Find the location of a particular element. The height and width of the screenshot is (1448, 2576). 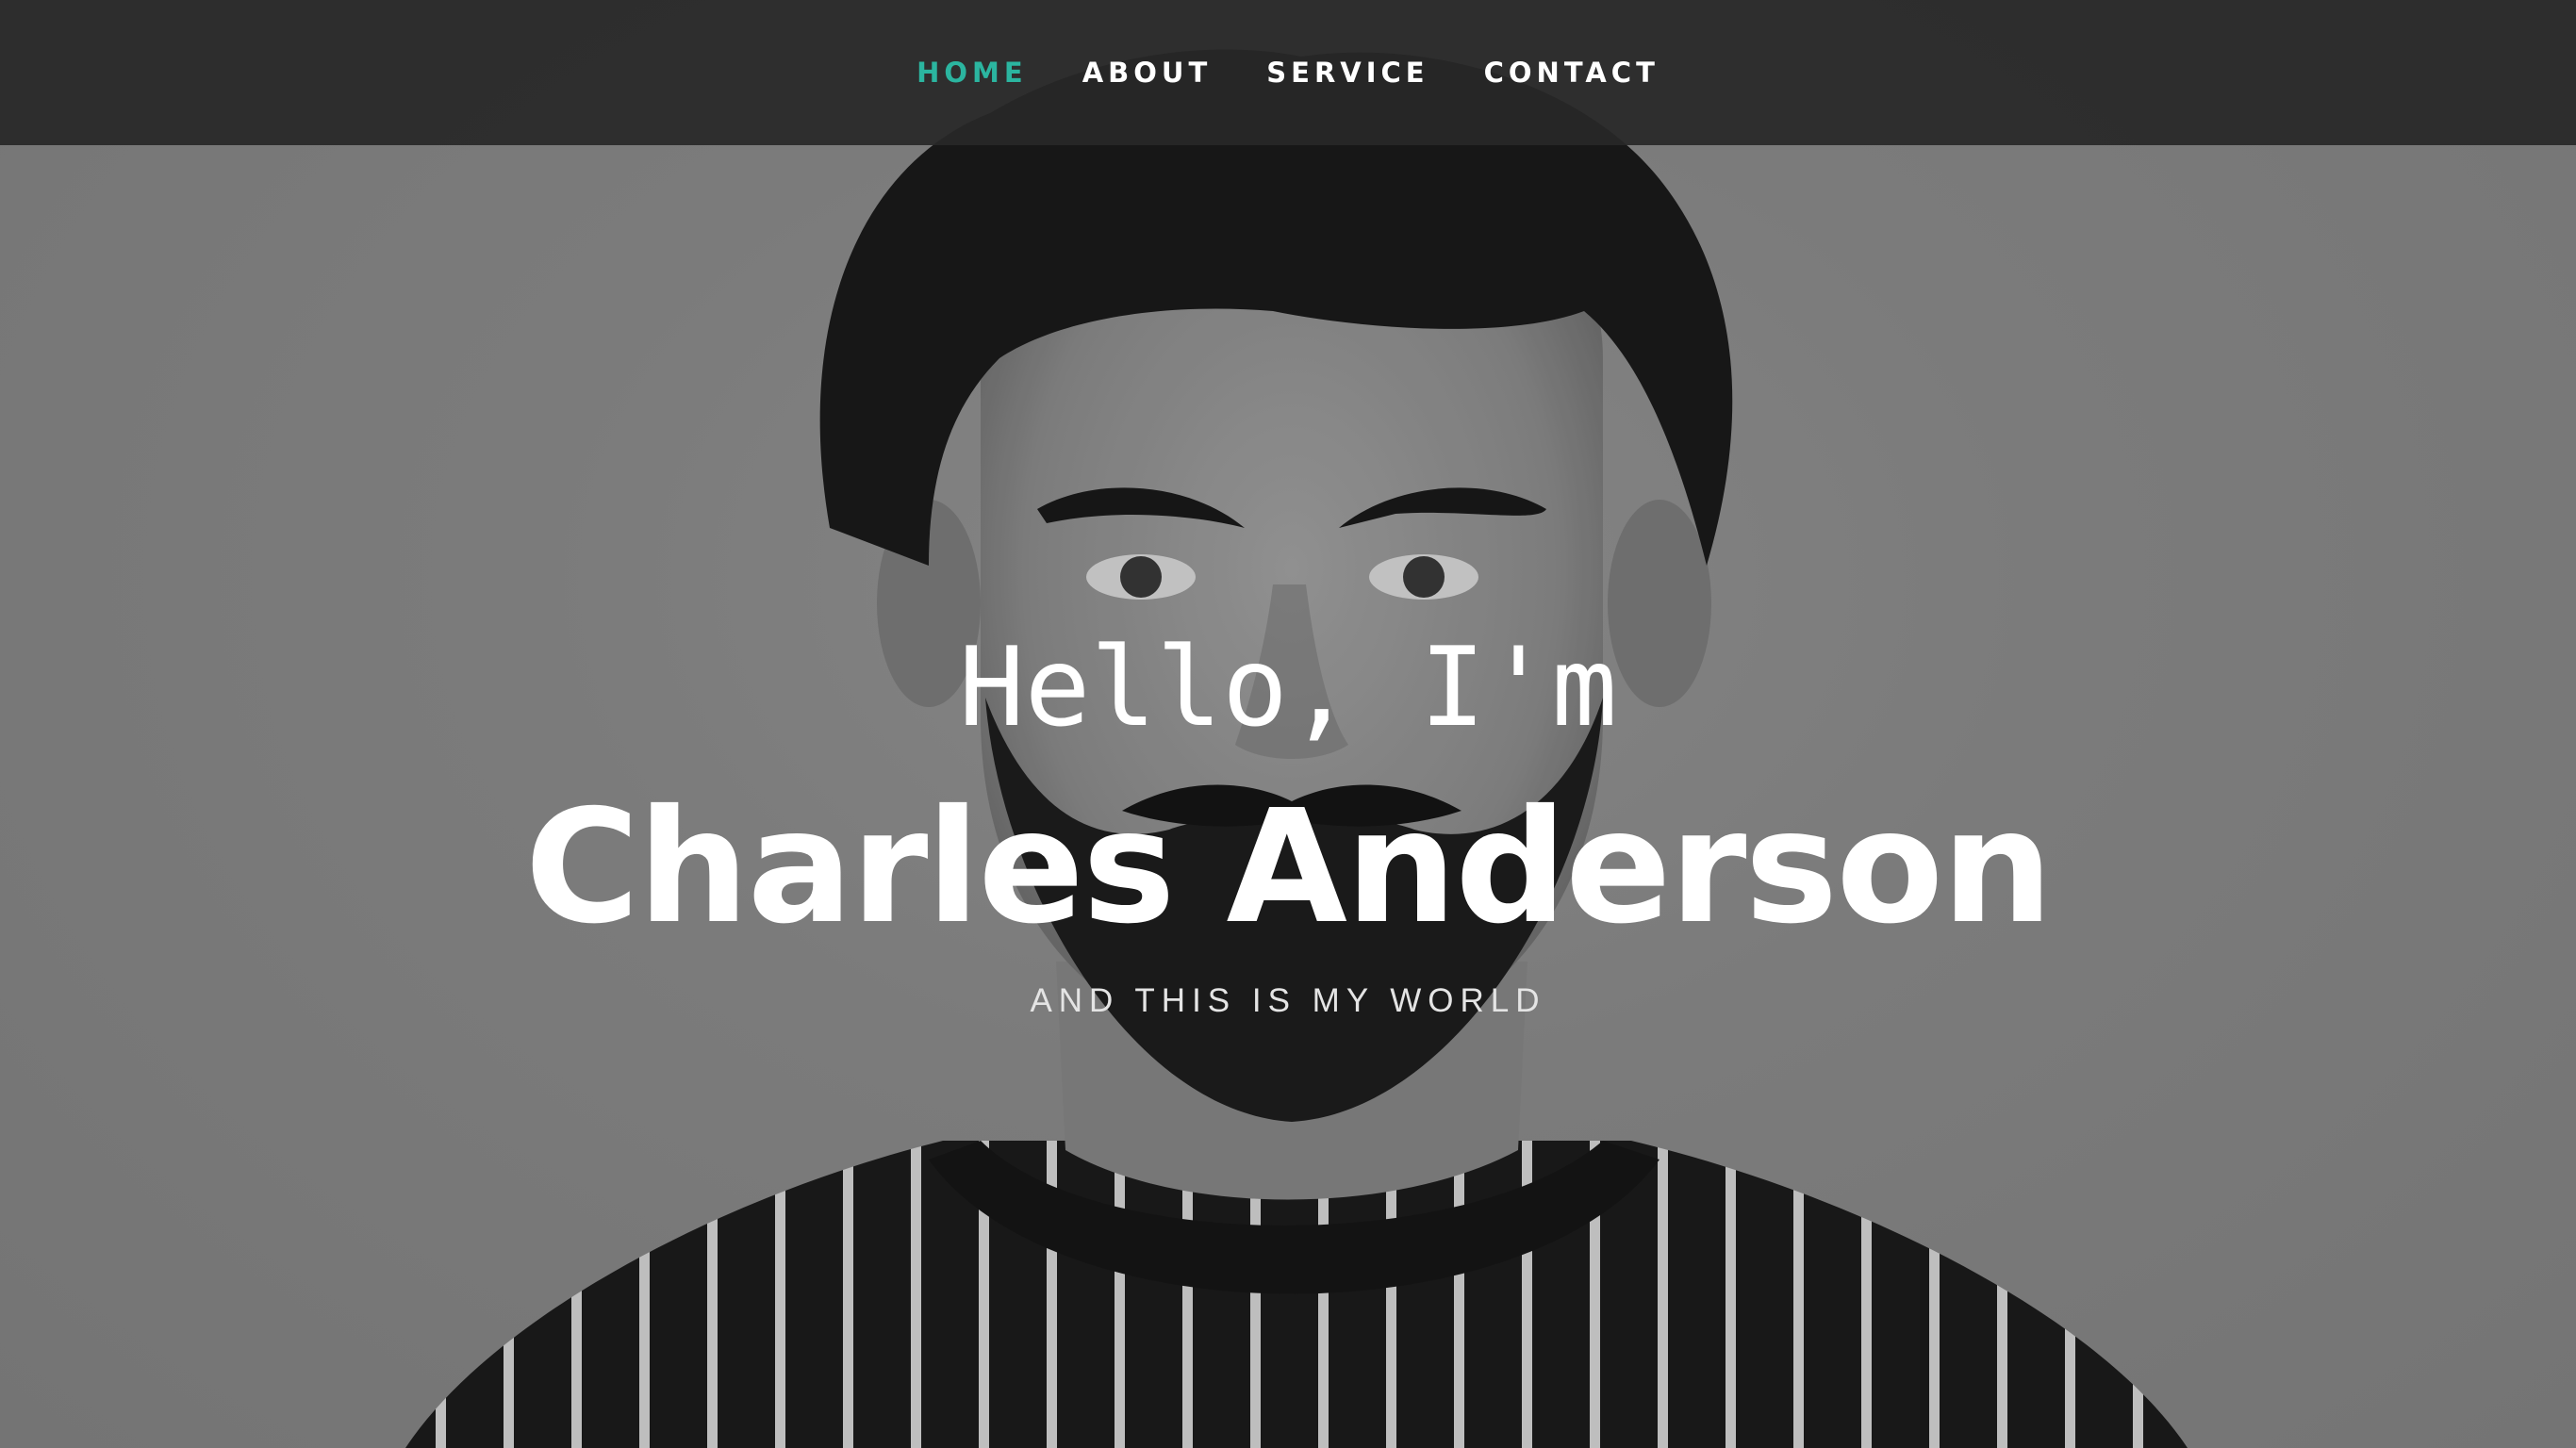

nav-link-about: ABOUT is located at coordinates (1147, 73).